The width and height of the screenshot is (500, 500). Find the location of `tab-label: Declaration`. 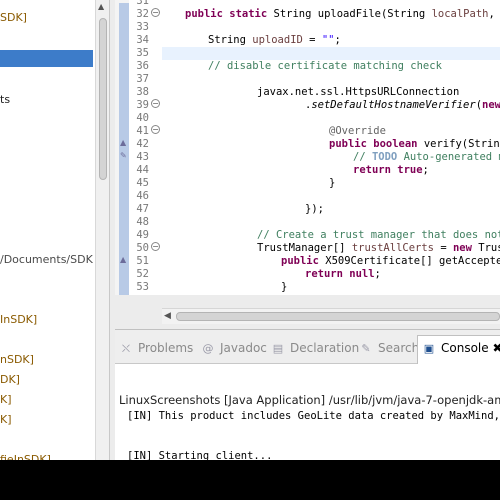

tab-label: Declaration is located at coordinates (325, 348).